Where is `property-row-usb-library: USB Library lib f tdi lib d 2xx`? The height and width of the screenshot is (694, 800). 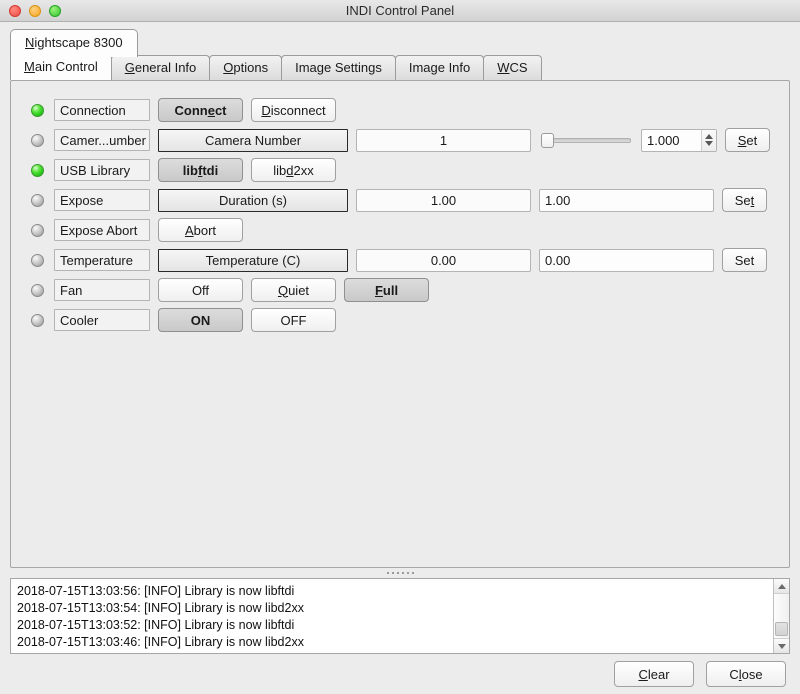 property-row-usb-library: USB Library lib f tdi lib d 2xx is located at coordinates (410, 170).